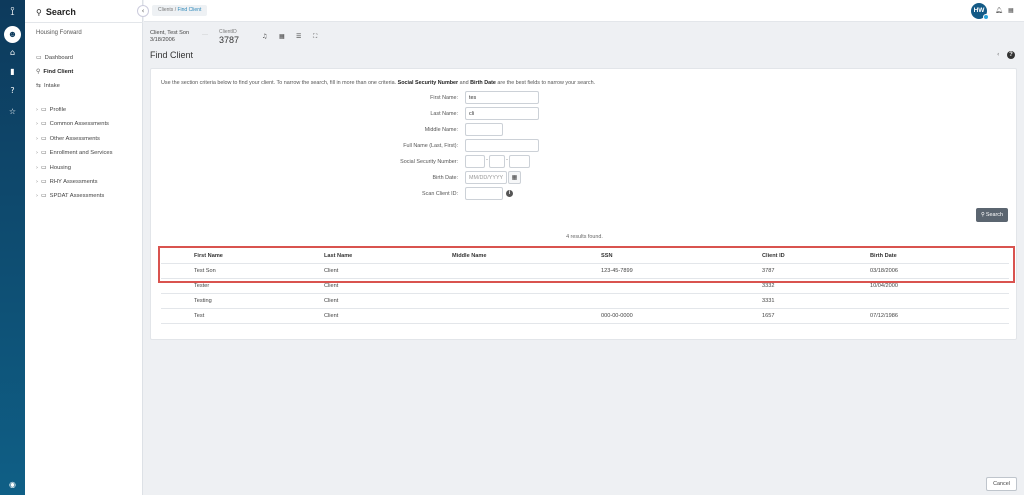 The width and height of the screenshot is (1024, 495). I want to click on first-name-label: First Name:, so click(444, 98).